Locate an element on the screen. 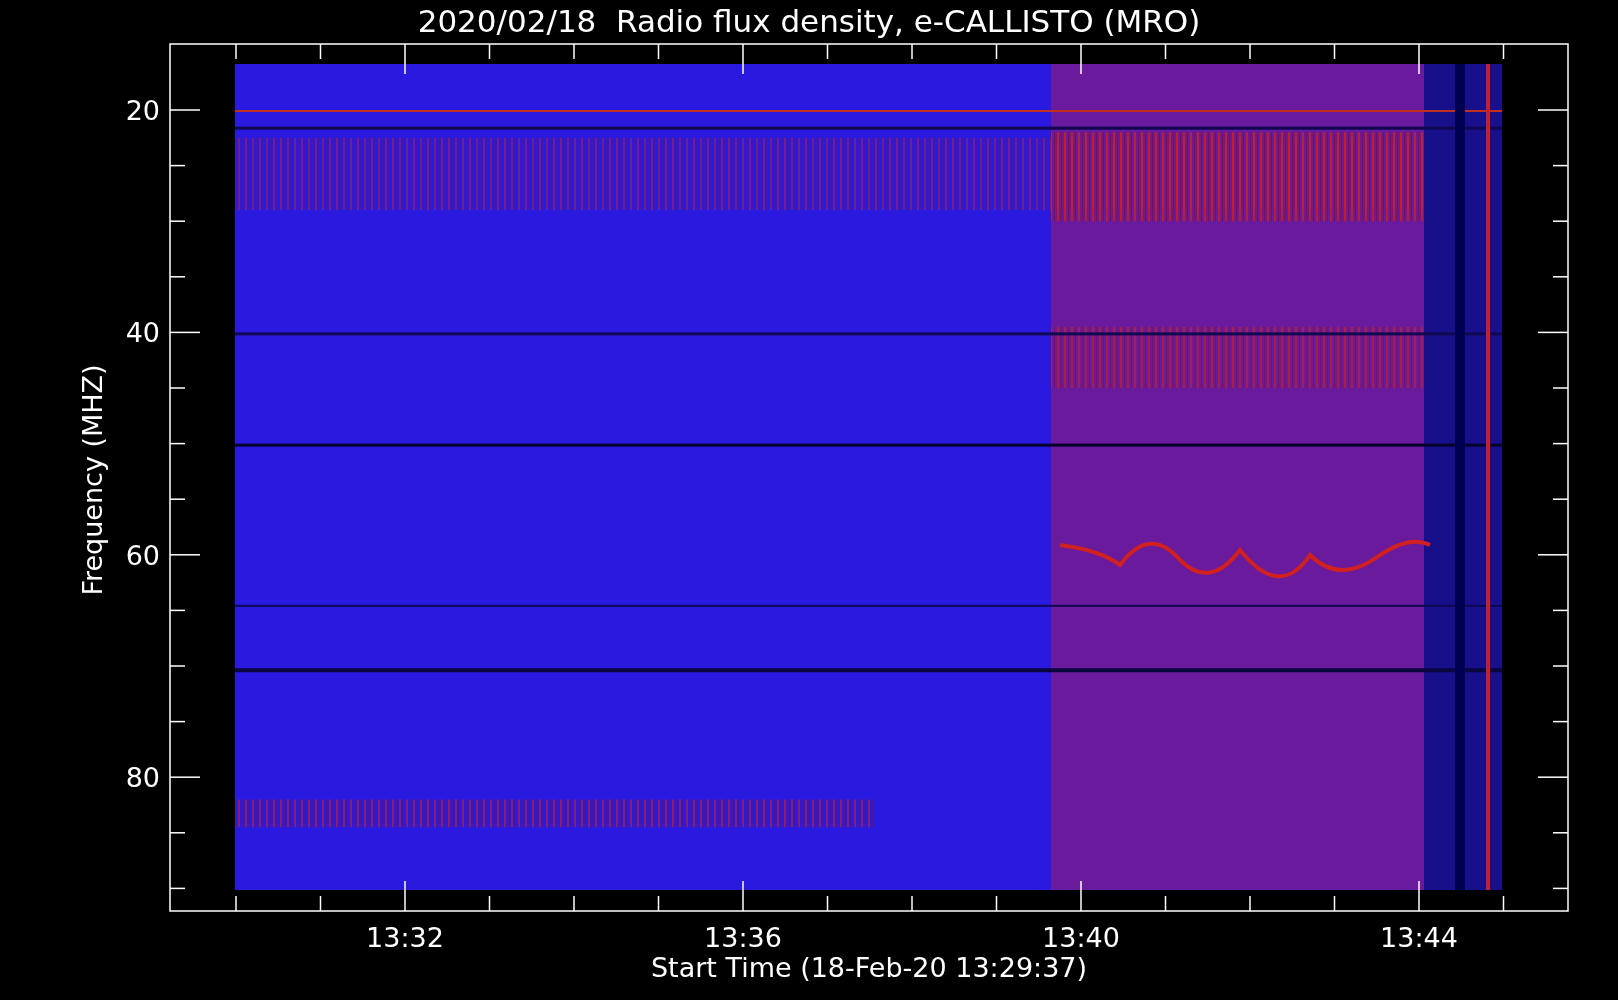 The image size is (1618, 1000). tick-label: 80 is located at coordinates (142, 778).